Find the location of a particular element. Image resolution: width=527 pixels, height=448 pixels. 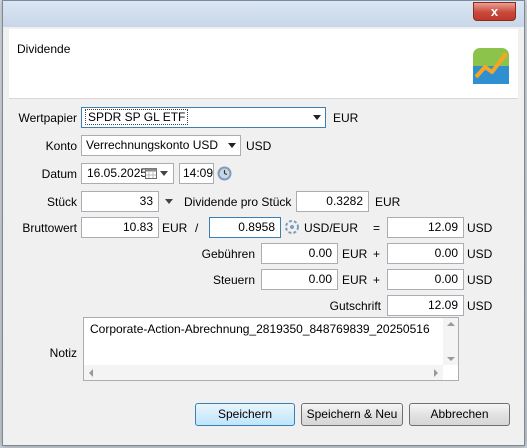

security-select-value: SPDR SP GL ETF is located at coordinates (136, 117).